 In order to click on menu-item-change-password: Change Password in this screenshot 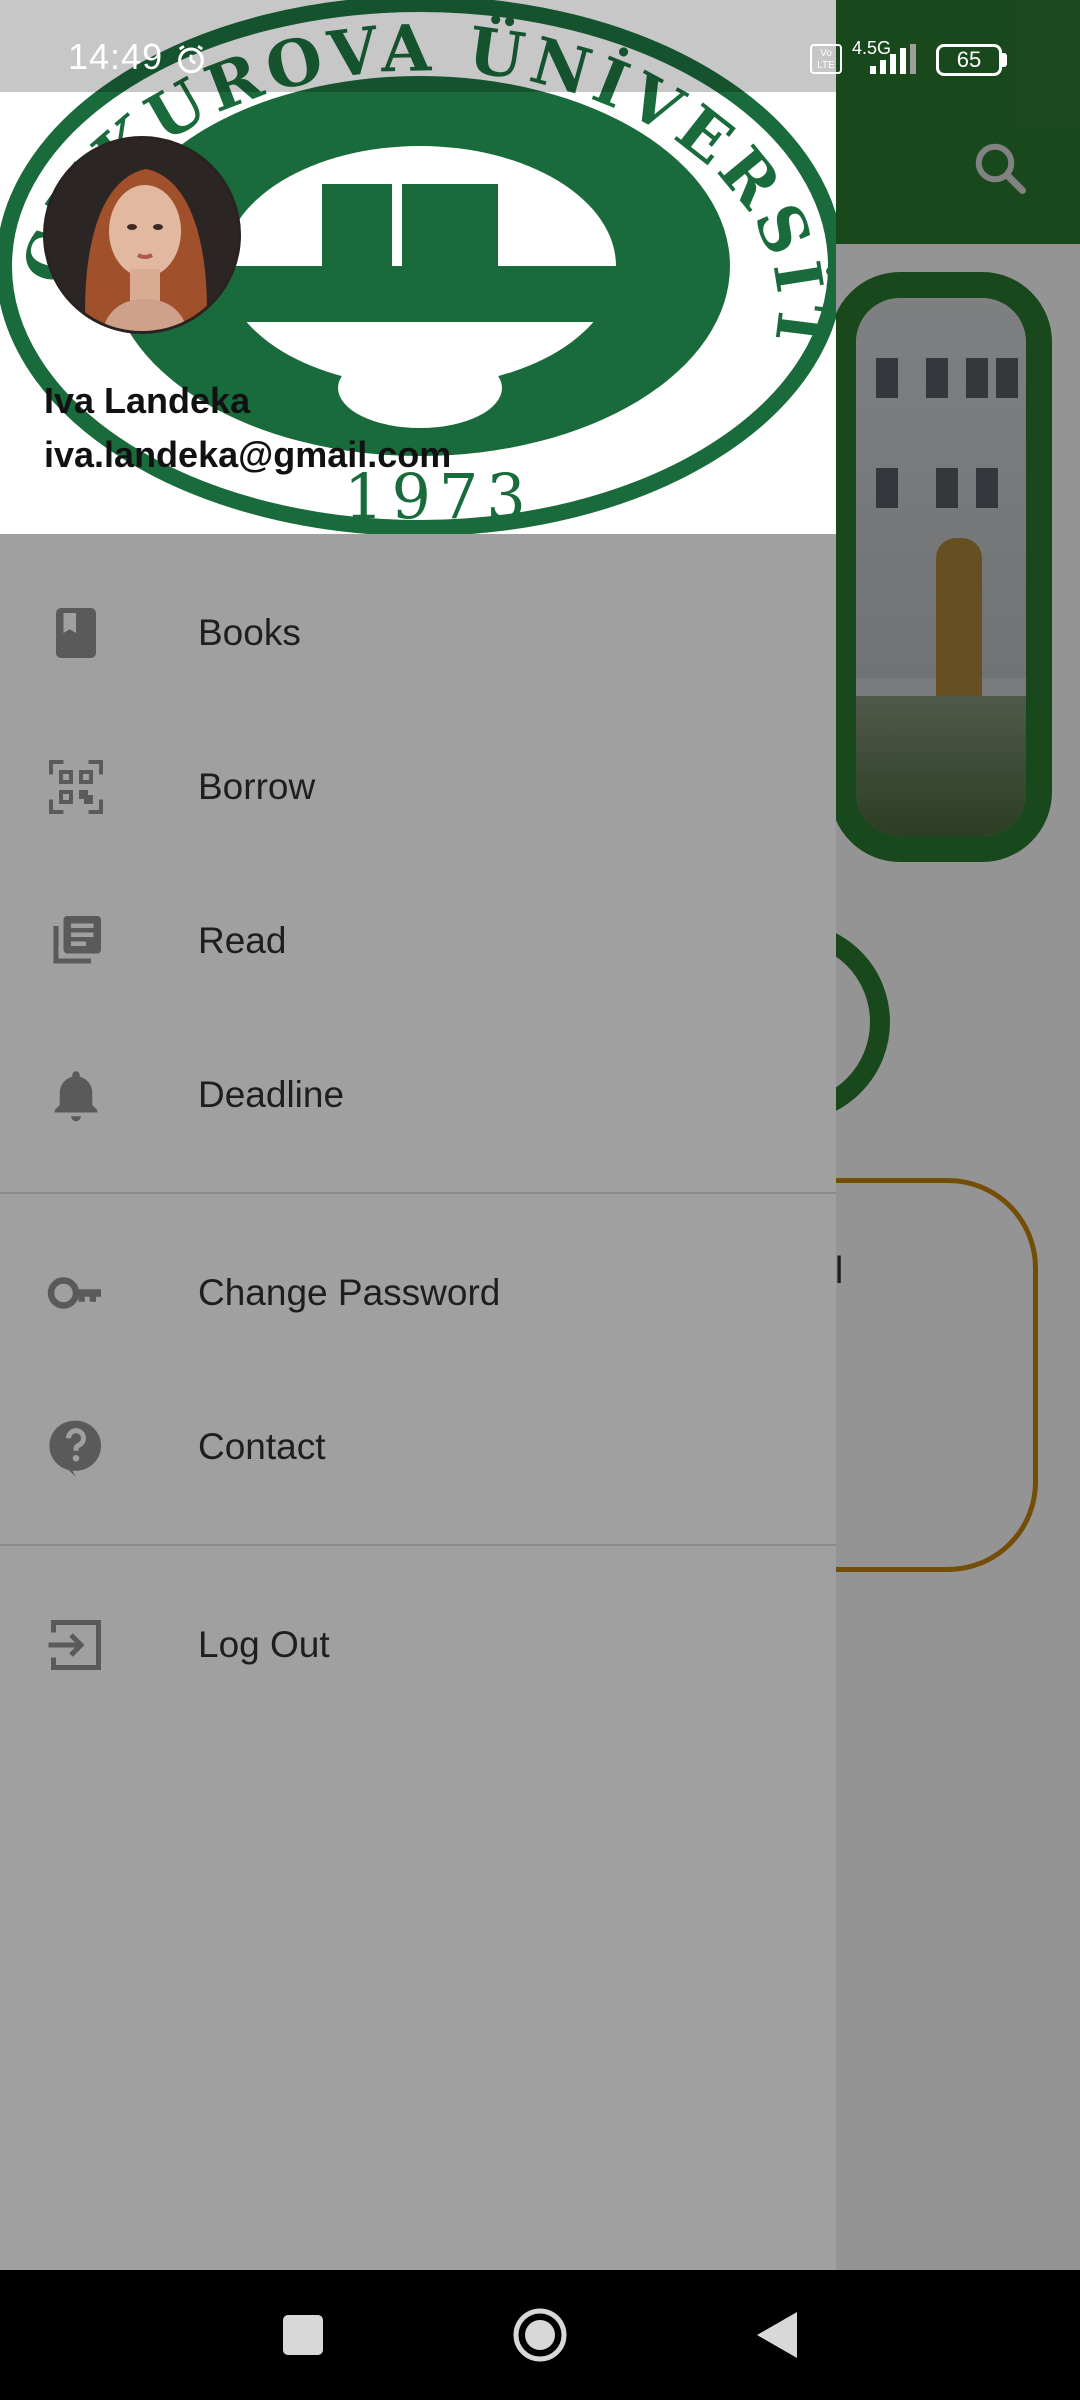, I will do `click(418, 1293)`.